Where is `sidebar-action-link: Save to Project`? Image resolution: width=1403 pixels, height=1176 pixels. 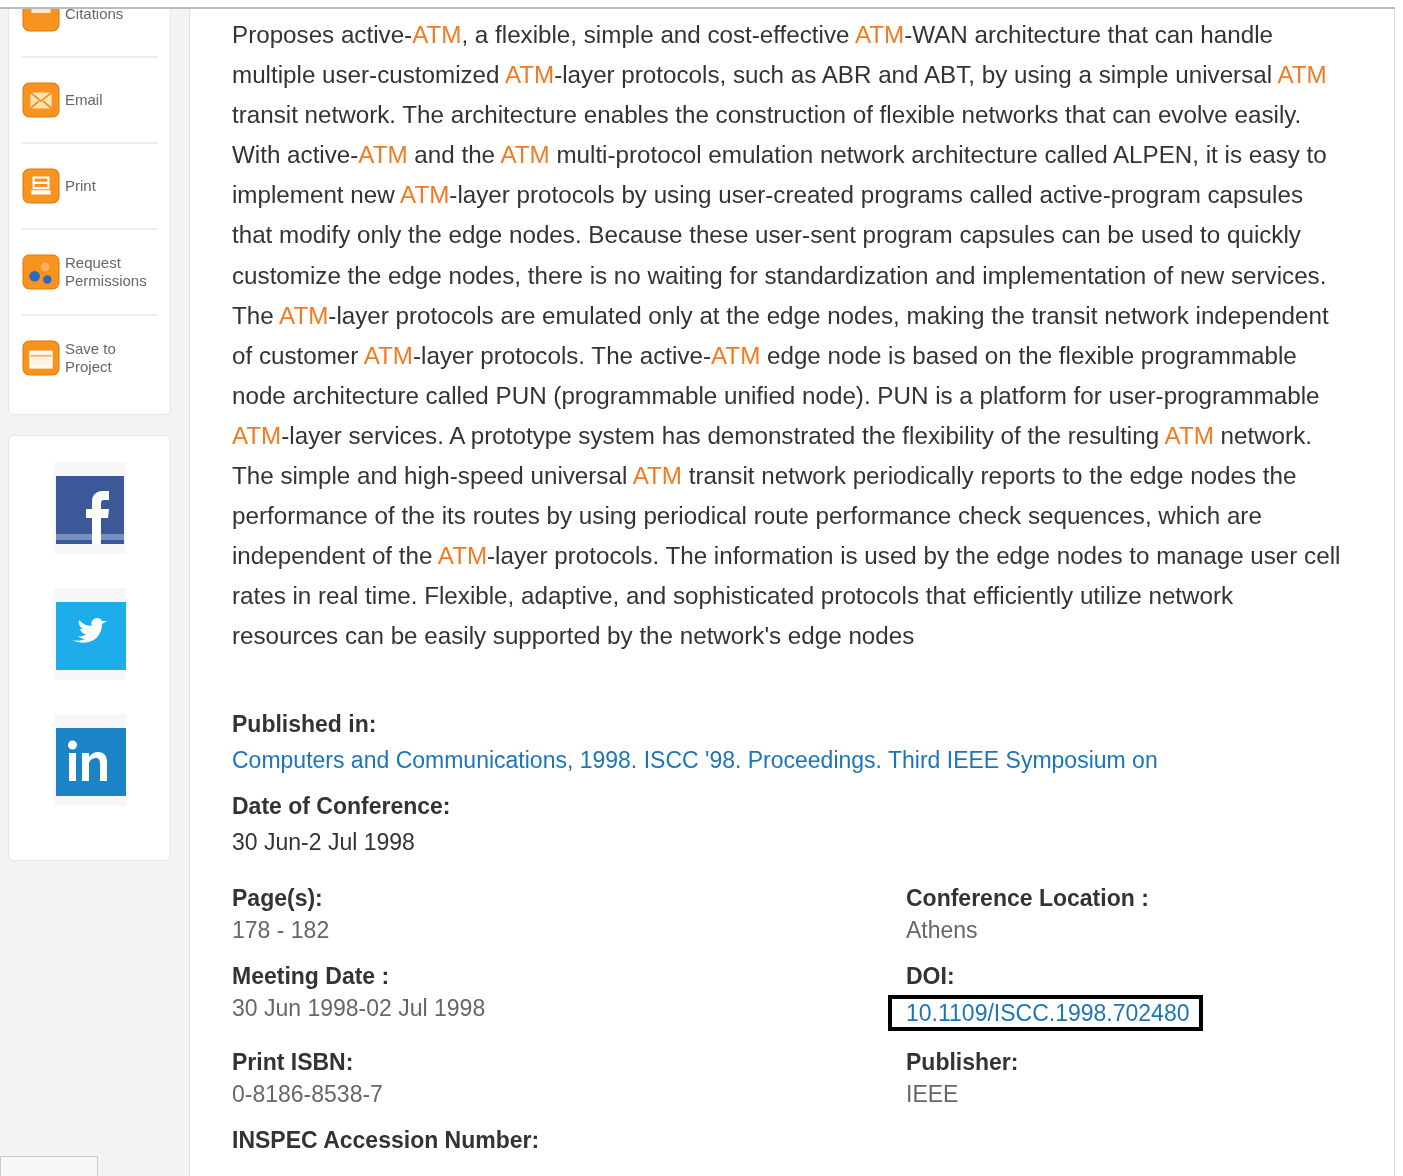 sidebar-action-link: Save to Project is located at coordinates (89, 358).